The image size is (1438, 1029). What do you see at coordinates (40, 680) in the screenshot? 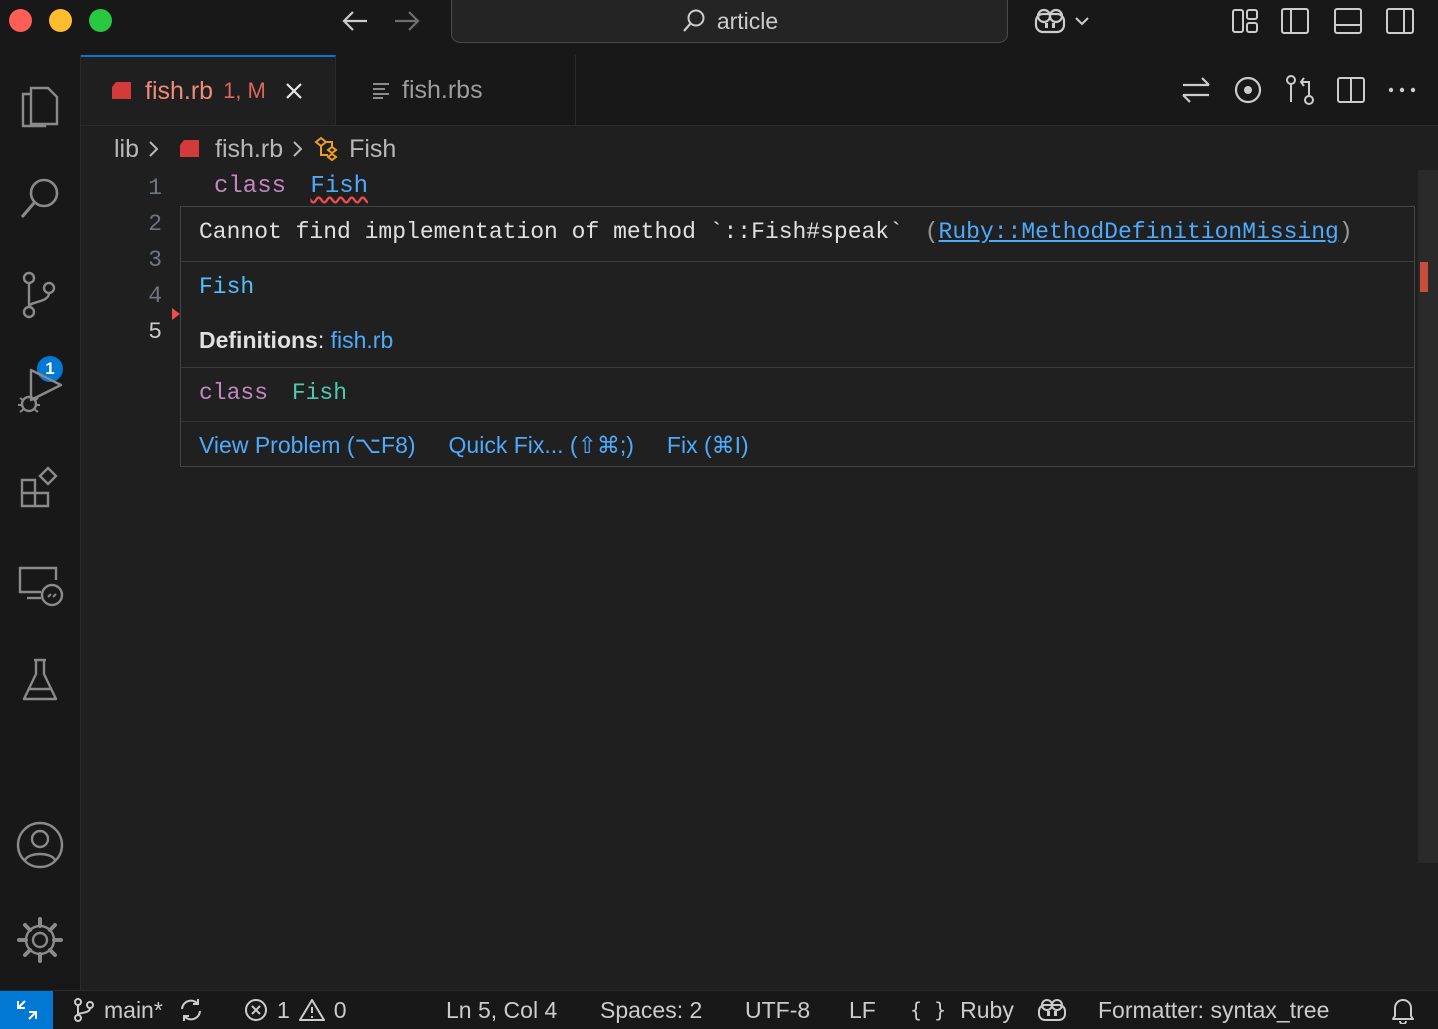
I see `testing-icon` at bounding box center [40, 680].